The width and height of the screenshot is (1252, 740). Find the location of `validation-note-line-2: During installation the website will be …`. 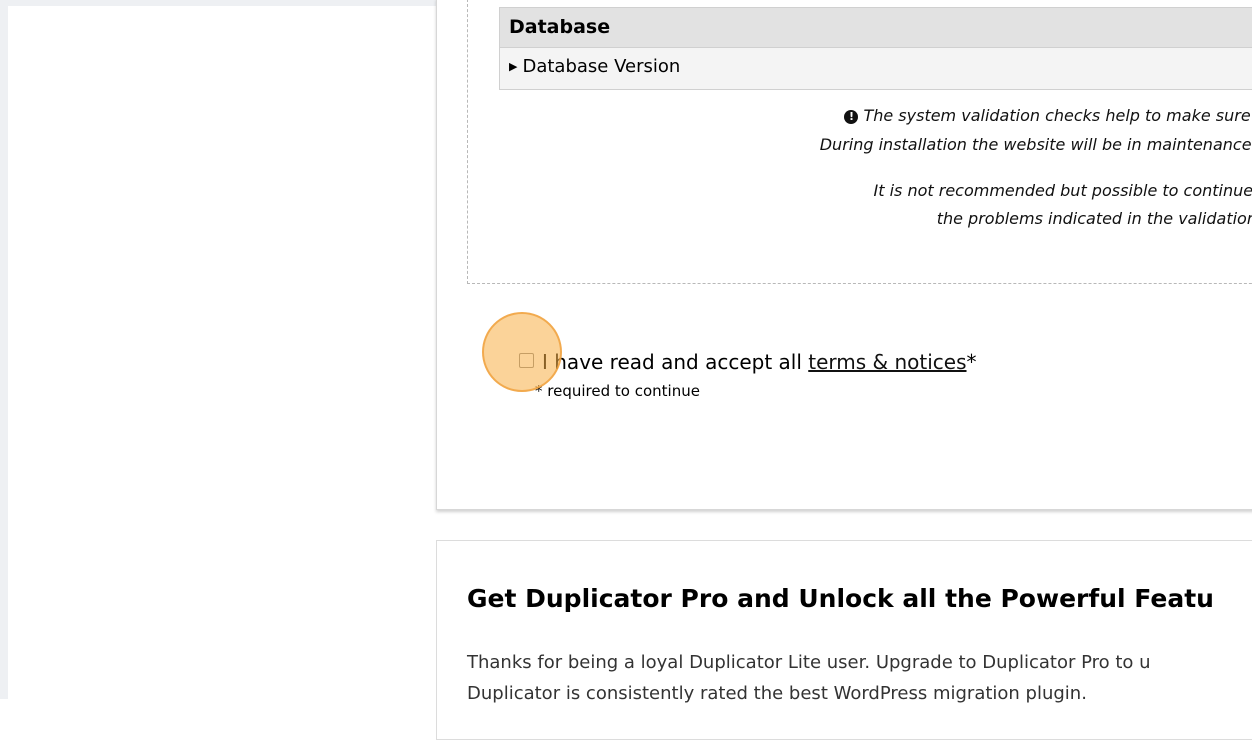

validation-note-line-2: During installation the website will be … is located at coordinates (1035, 144).